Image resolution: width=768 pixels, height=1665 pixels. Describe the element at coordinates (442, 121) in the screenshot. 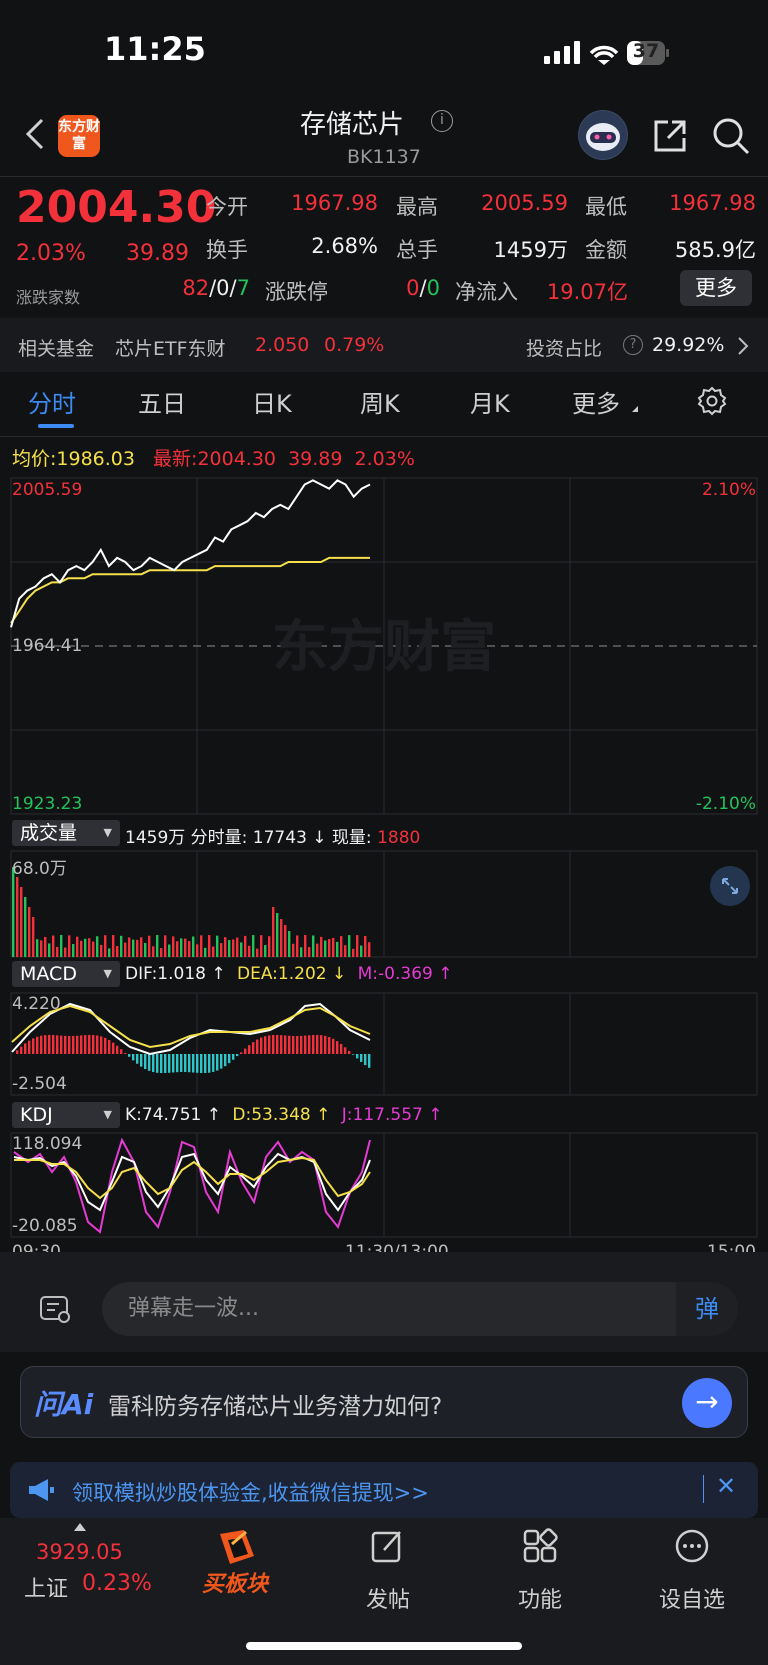

I see `info-icon: i` at that location.